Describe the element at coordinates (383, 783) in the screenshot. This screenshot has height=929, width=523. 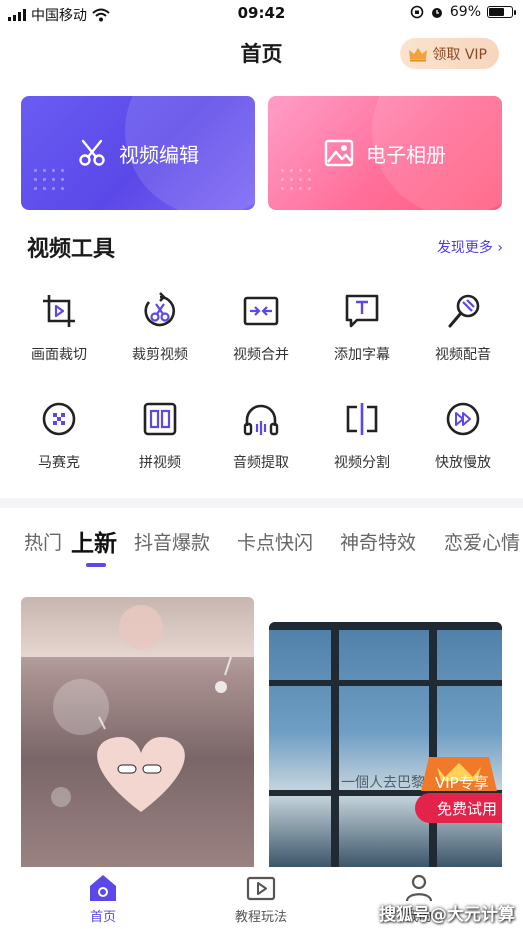
I see `template-overlay-text: 一個人去巴黎` at that location.